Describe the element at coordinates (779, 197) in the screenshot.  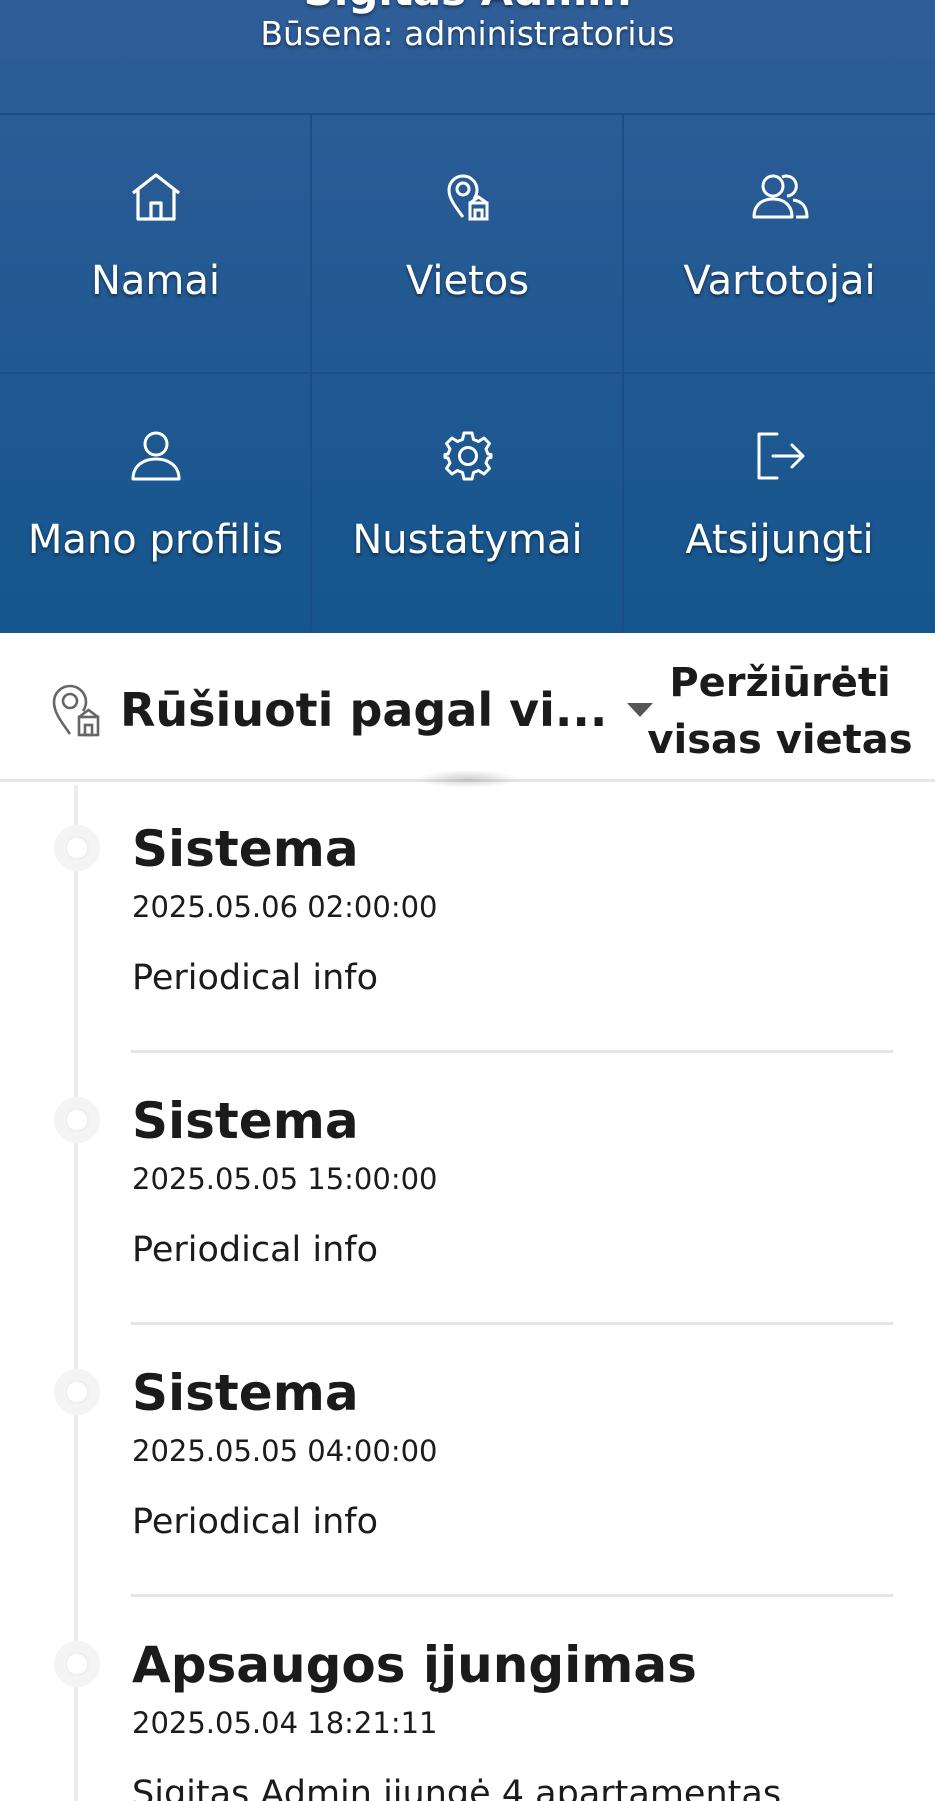
I see `users-icon` at that location.